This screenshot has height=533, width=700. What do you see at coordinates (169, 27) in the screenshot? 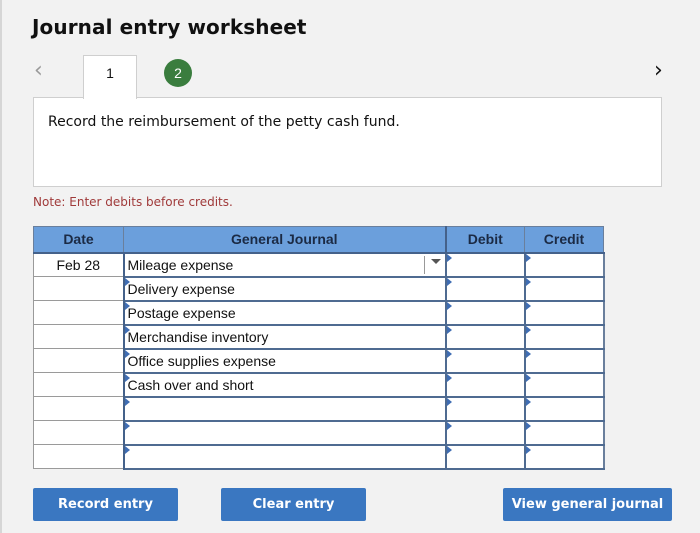
I see `page-title: Journal entry worksheet` at bounding box center [169, 27].